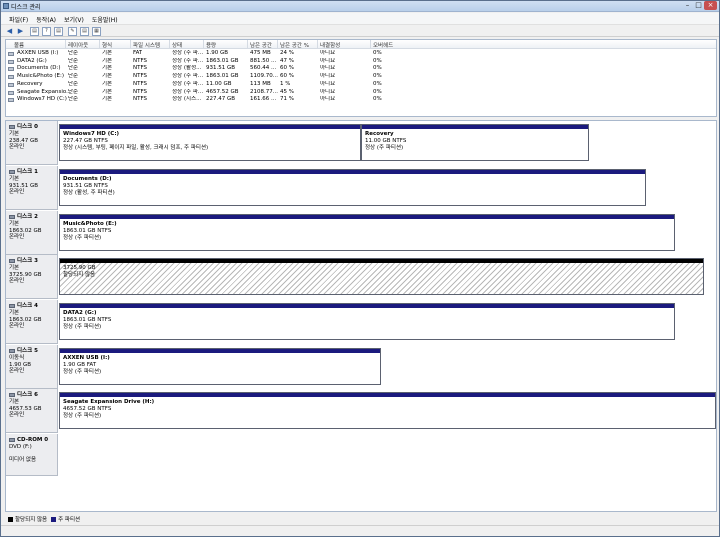  Describe the element at coordinates (72, 31) in the screenshot. I see `connect-icon: ✎` at that location.